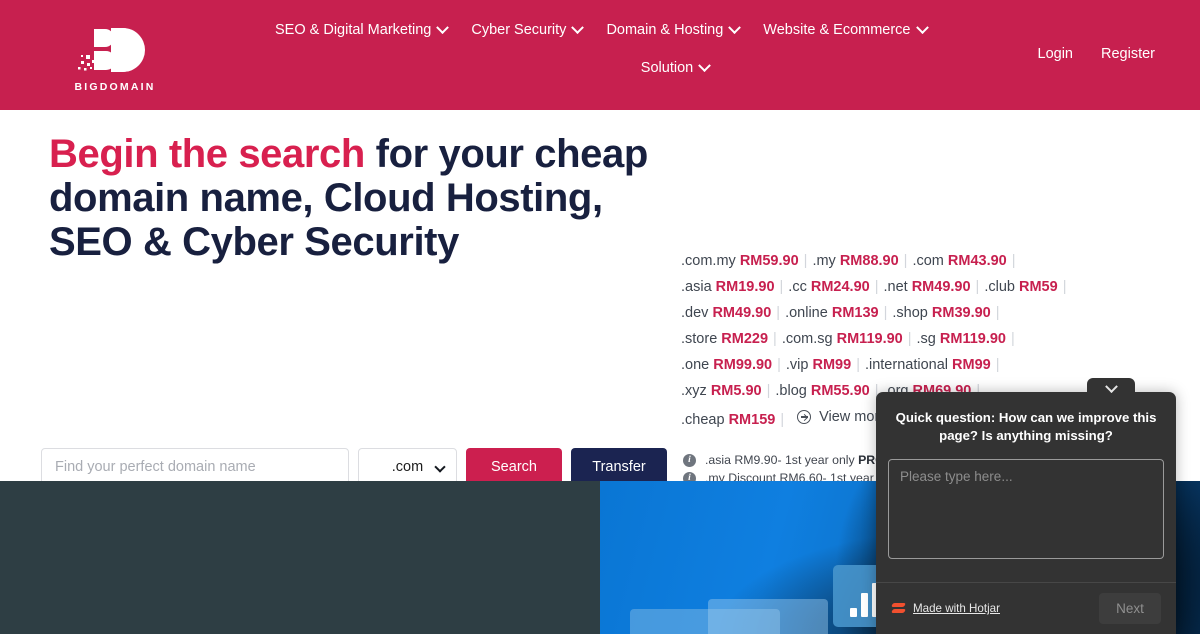 The width and height of the screenshot is (1200, 634). Describe the element at coordinates (519, 30) in the screenshot. I see `nav-label: Cyber Security` at that location.